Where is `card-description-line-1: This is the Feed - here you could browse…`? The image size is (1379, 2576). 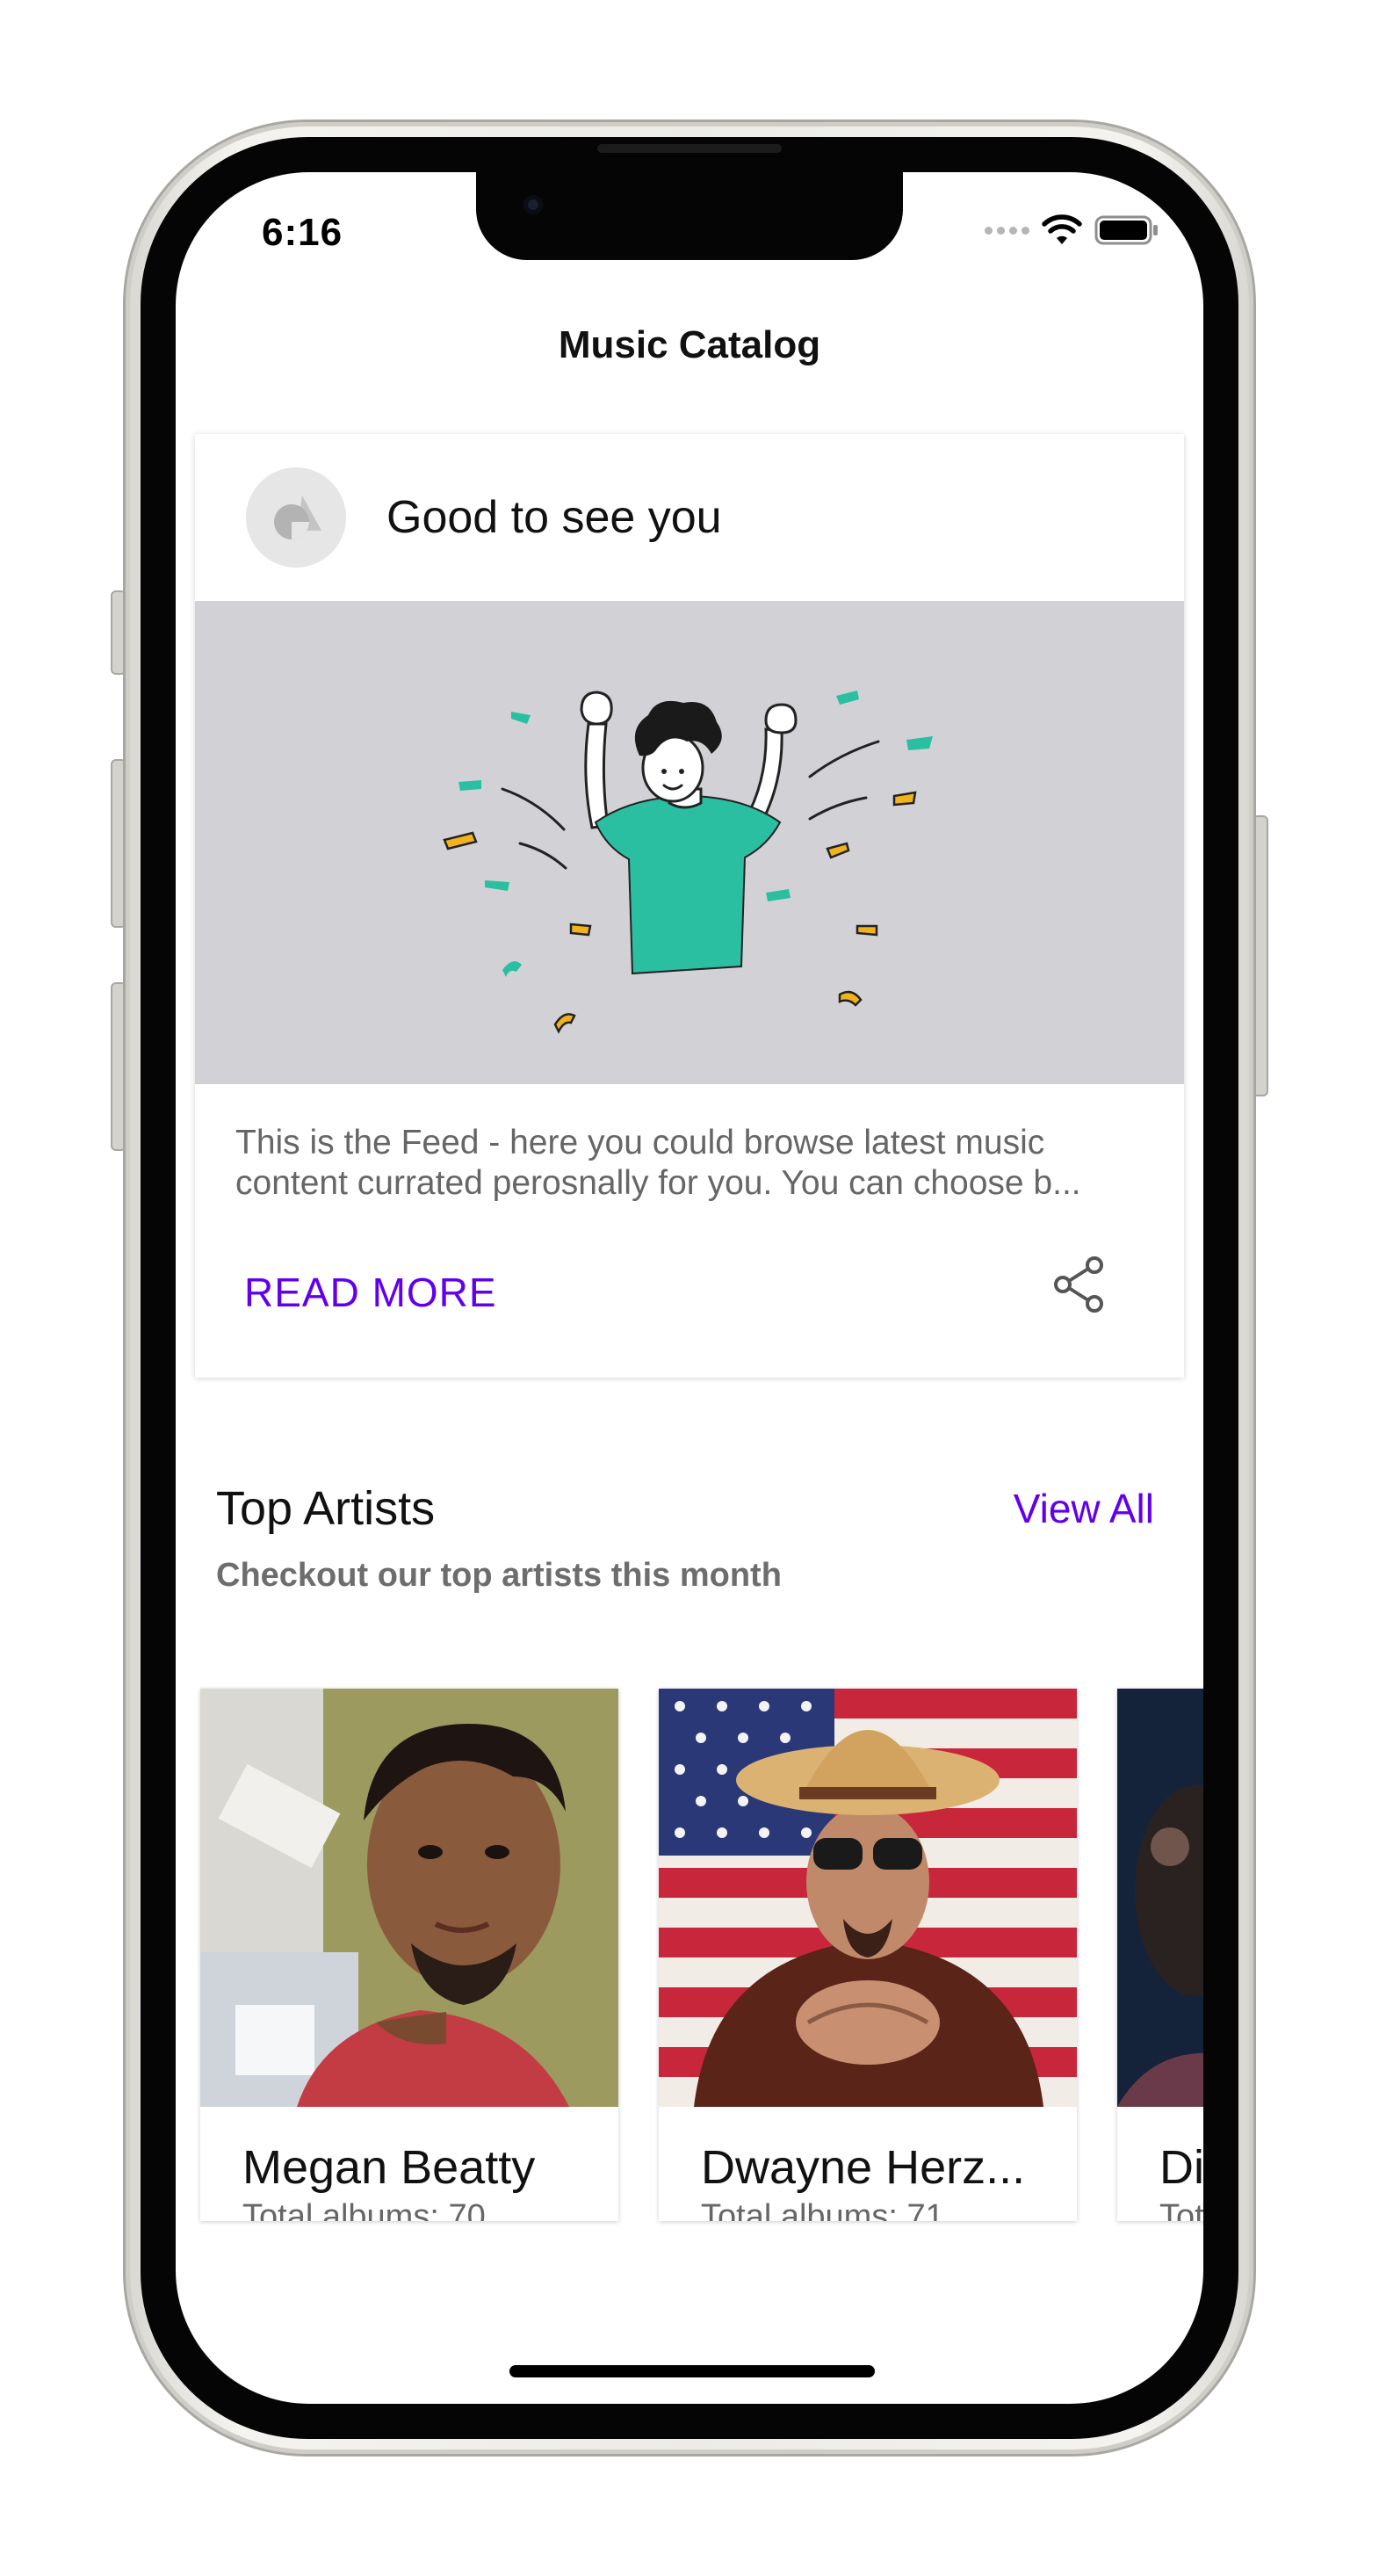
card-description-line-1: This is the Feed - here you could browse… is located at coordinates (640, 1142).